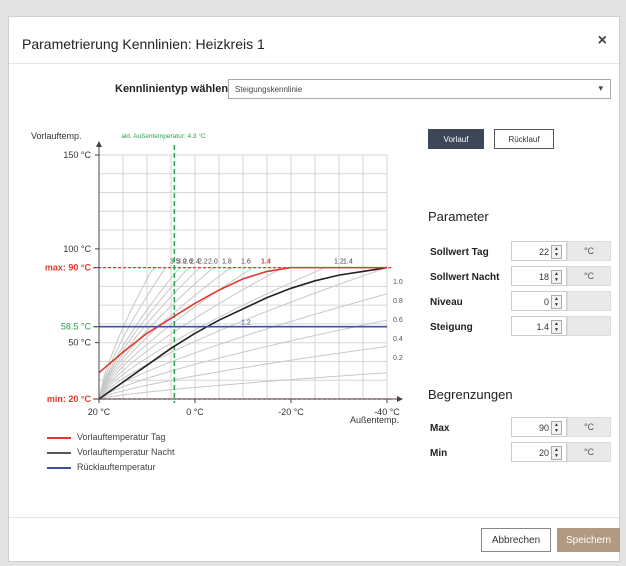 The height and width of the screenshot is (566, 626). Describe the element at coordinates (589, 276) in the screenshot. I see `sollwert-nacht-unit: °C` at that location.